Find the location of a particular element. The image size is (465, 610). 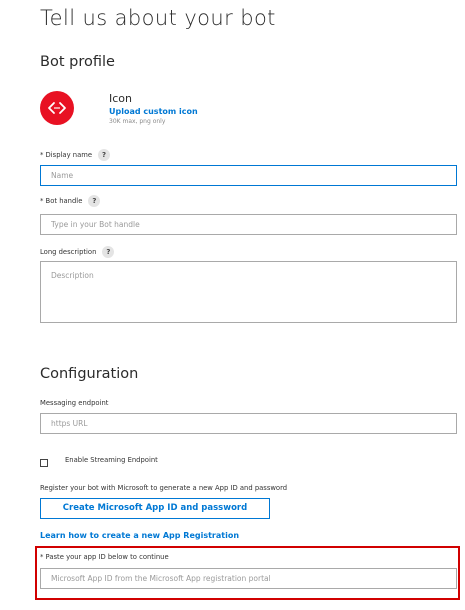

bot-handle-help-icon: ? is located at coordinates (94, 201).